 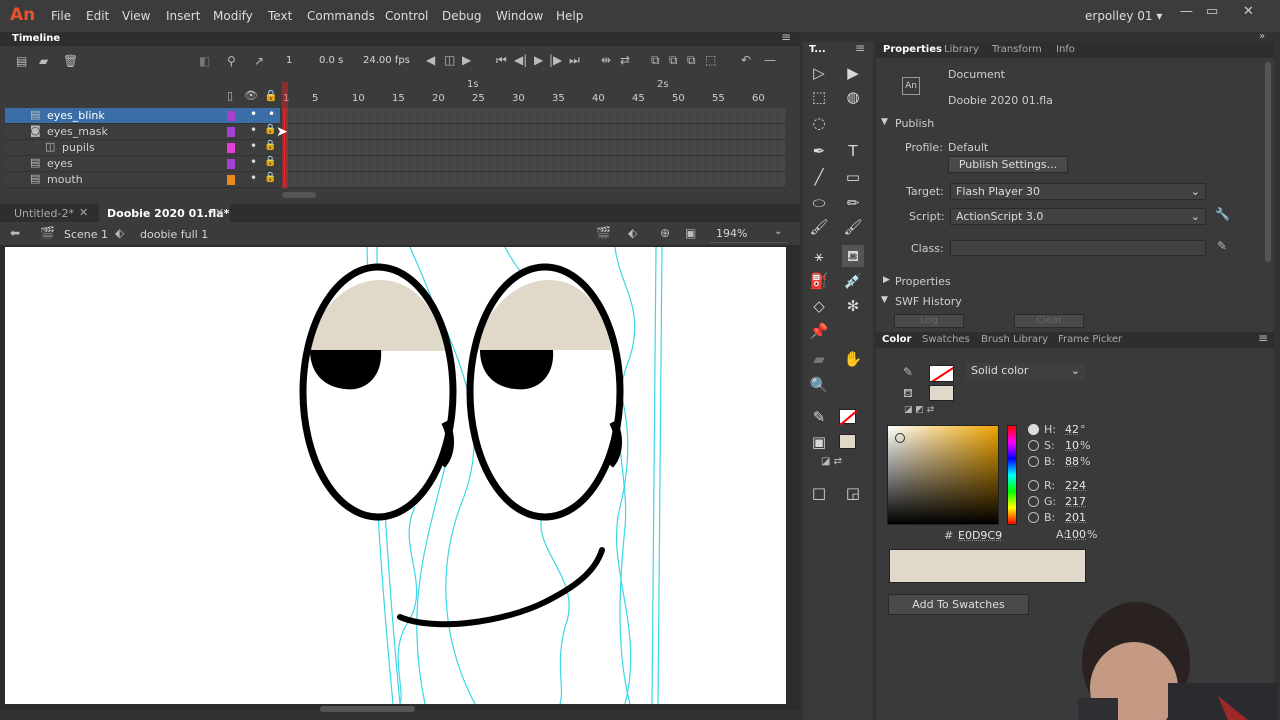 I want to click on tab-properties: Properties, so click(x=912, y=49).